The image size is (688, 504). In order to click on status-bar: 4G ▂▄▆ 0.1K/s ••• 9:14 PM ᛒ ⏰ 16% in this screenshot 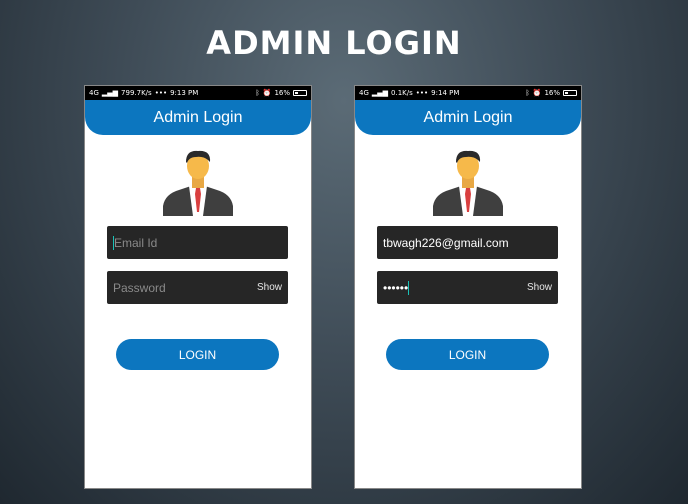, I will do `click(468, 93)`.